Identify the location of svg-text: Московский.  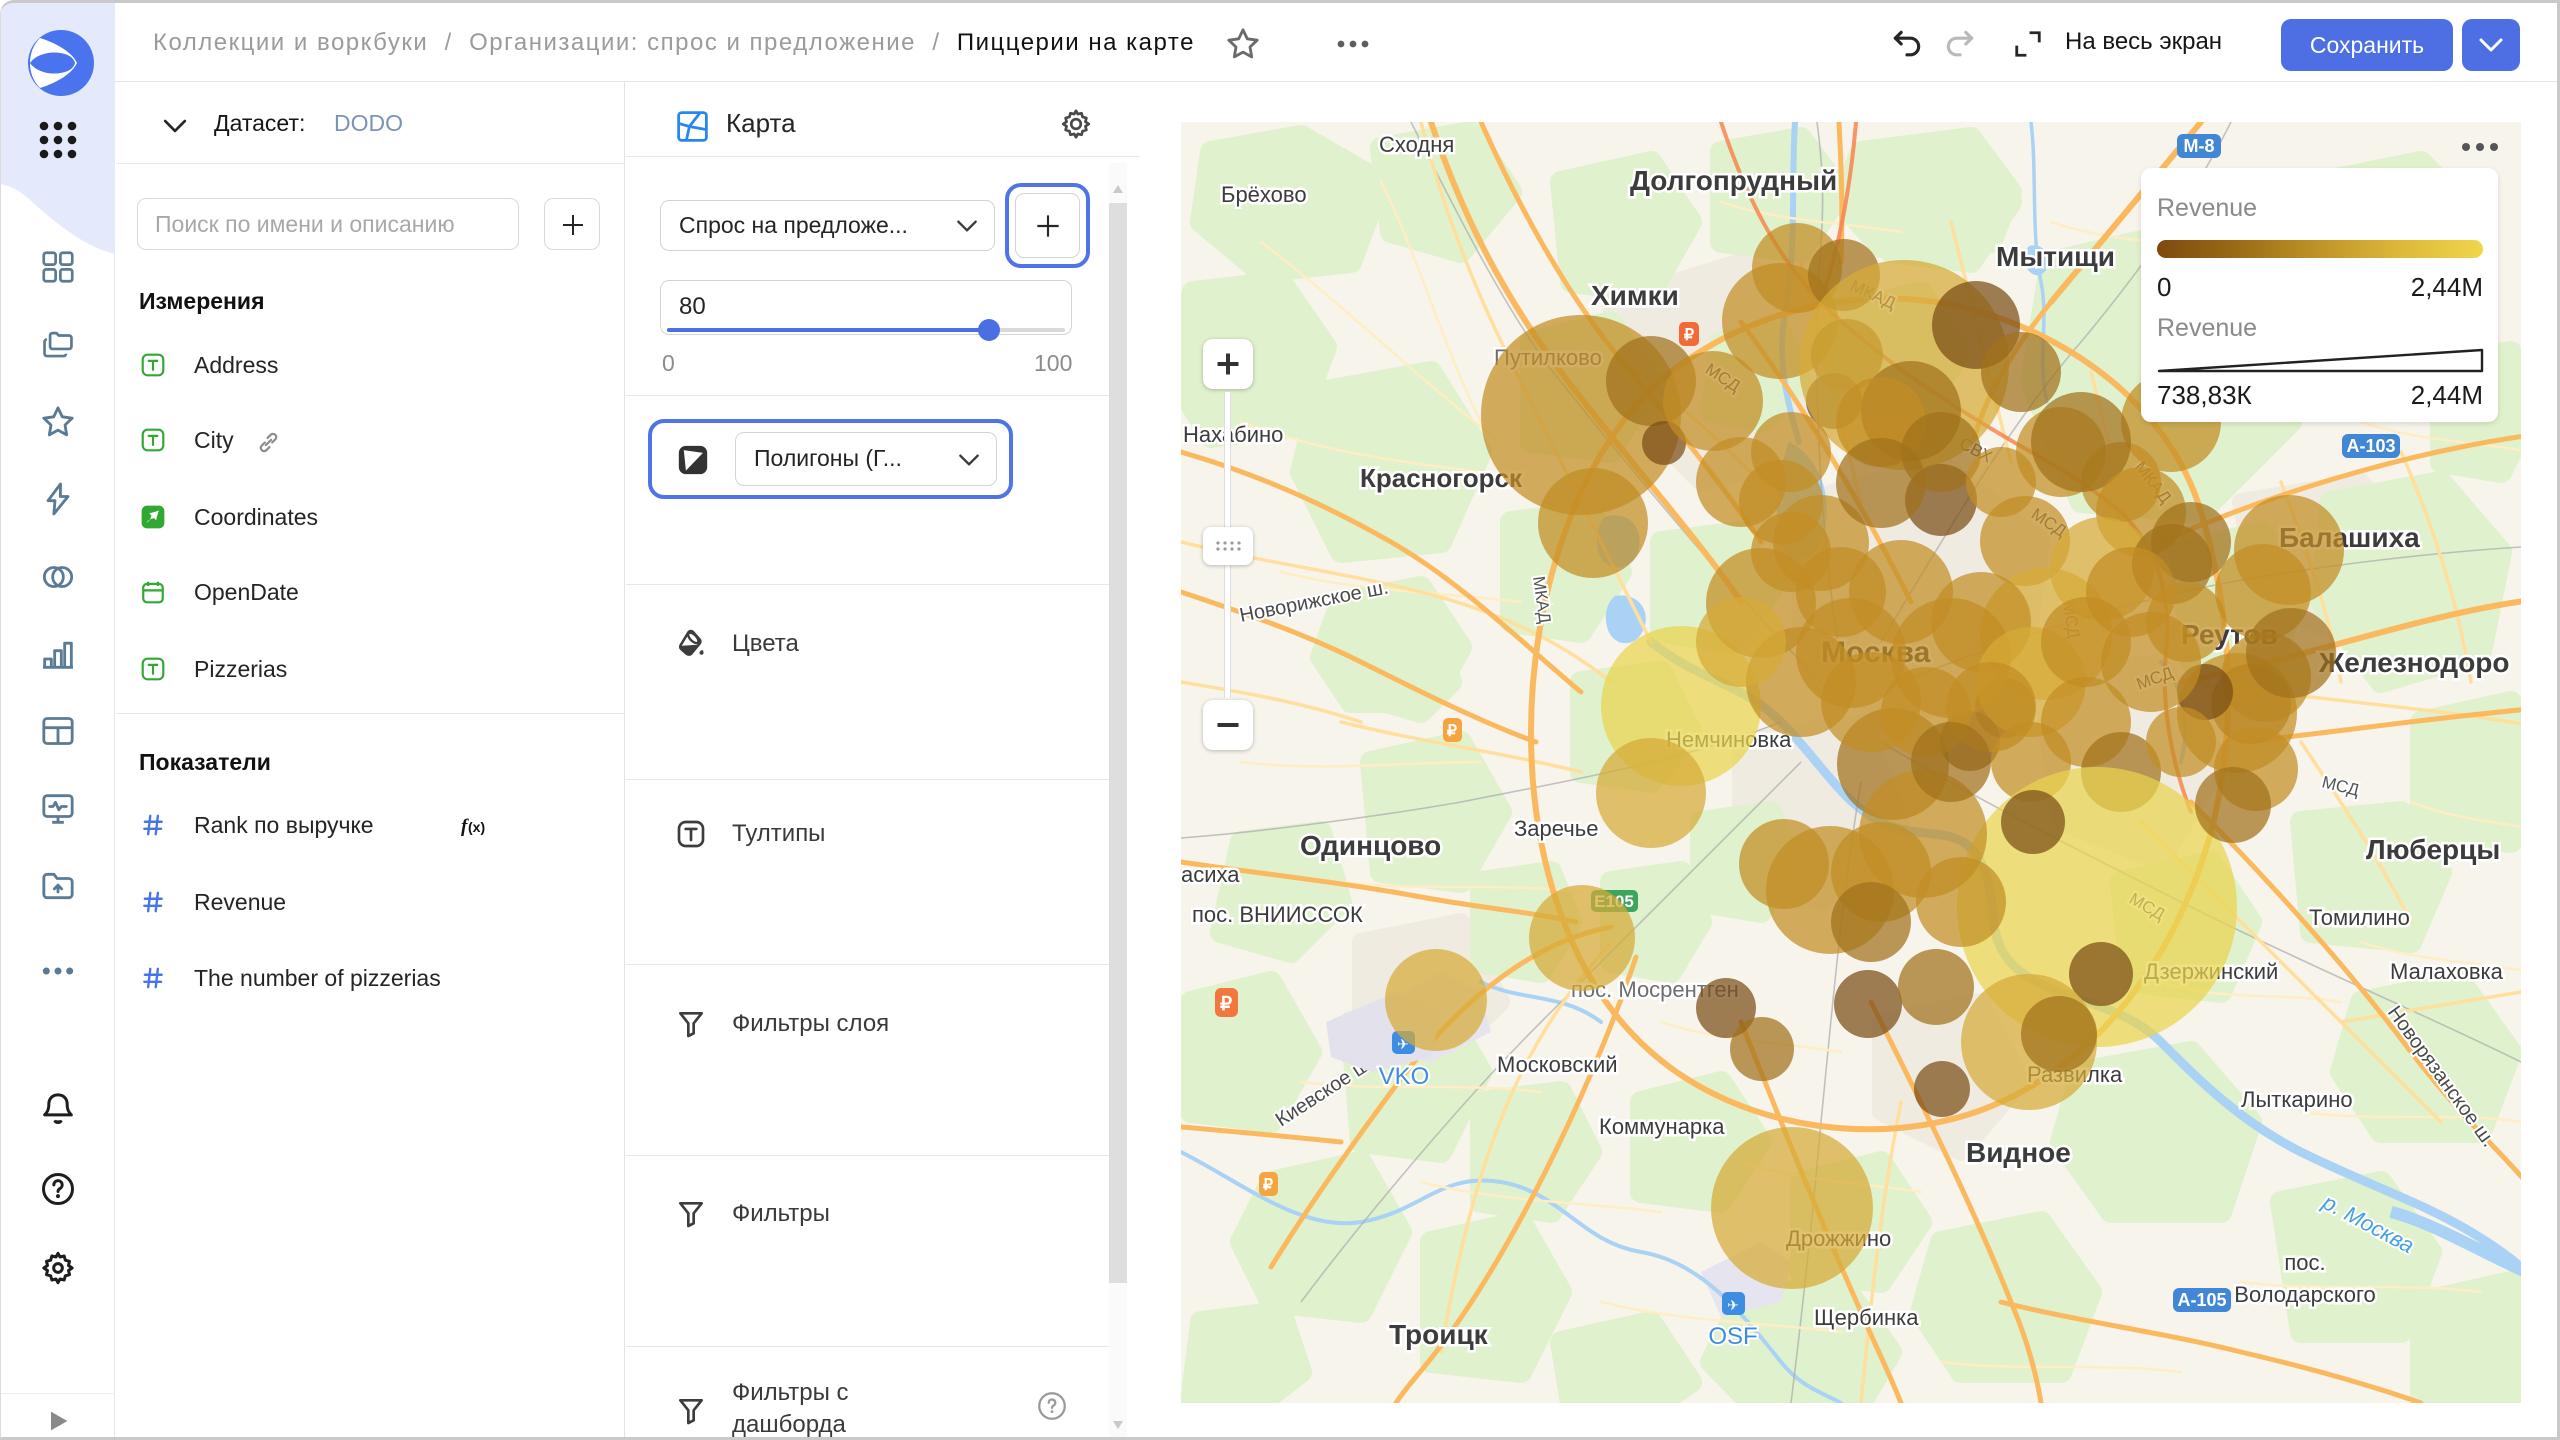
(1557, 1064).